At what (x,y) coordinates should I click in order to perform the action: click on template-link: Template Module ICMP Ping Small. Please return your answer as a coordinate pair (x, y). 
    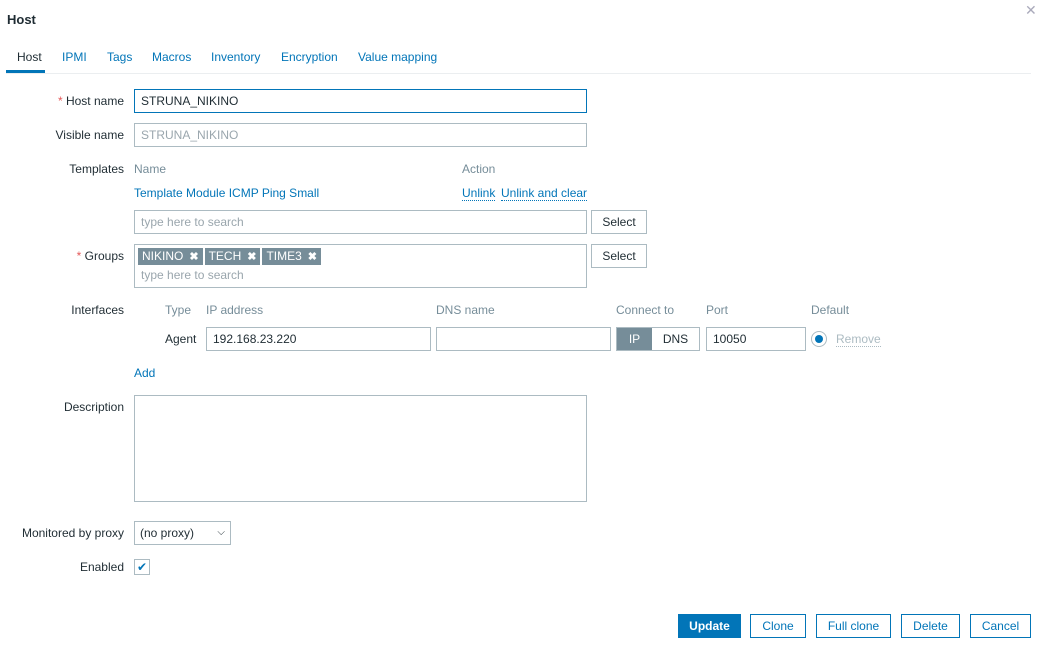
    Looking at the image, I should click on (226, 193).